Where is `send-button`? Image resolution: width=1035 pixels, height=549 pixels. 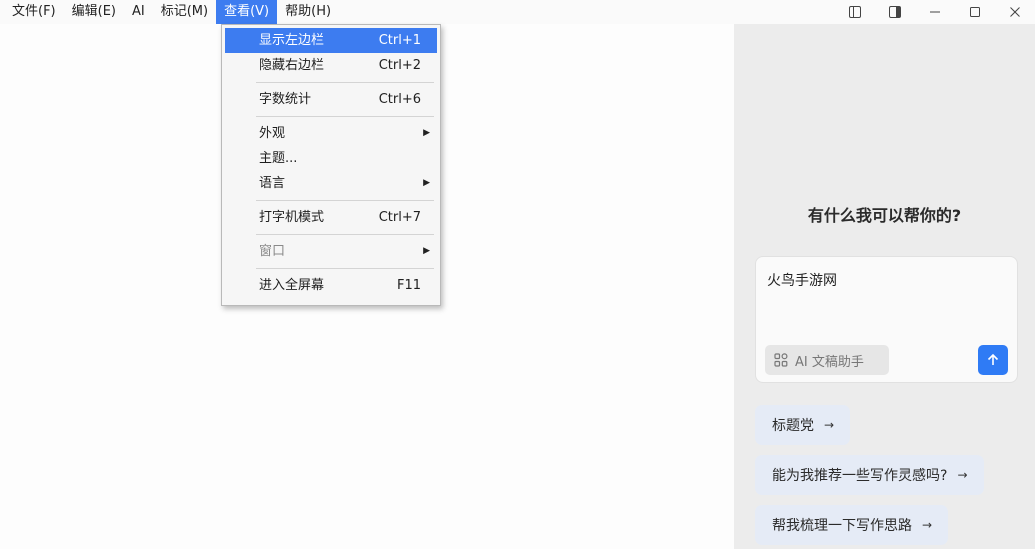
send-button is located at coordinates (993, 360).